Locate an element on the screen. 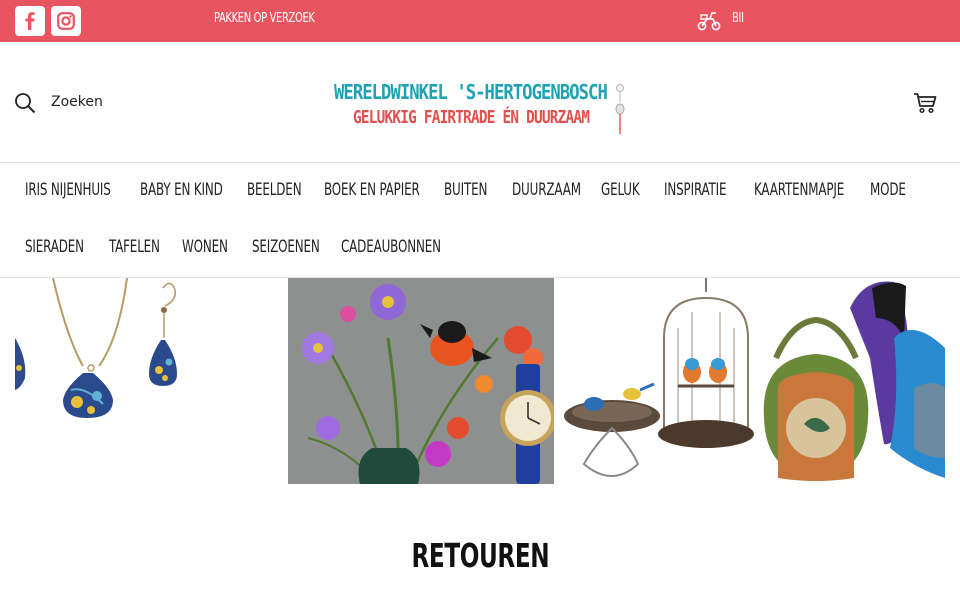  page-title-text: RETOUREN is located at coordinates (480, 555).